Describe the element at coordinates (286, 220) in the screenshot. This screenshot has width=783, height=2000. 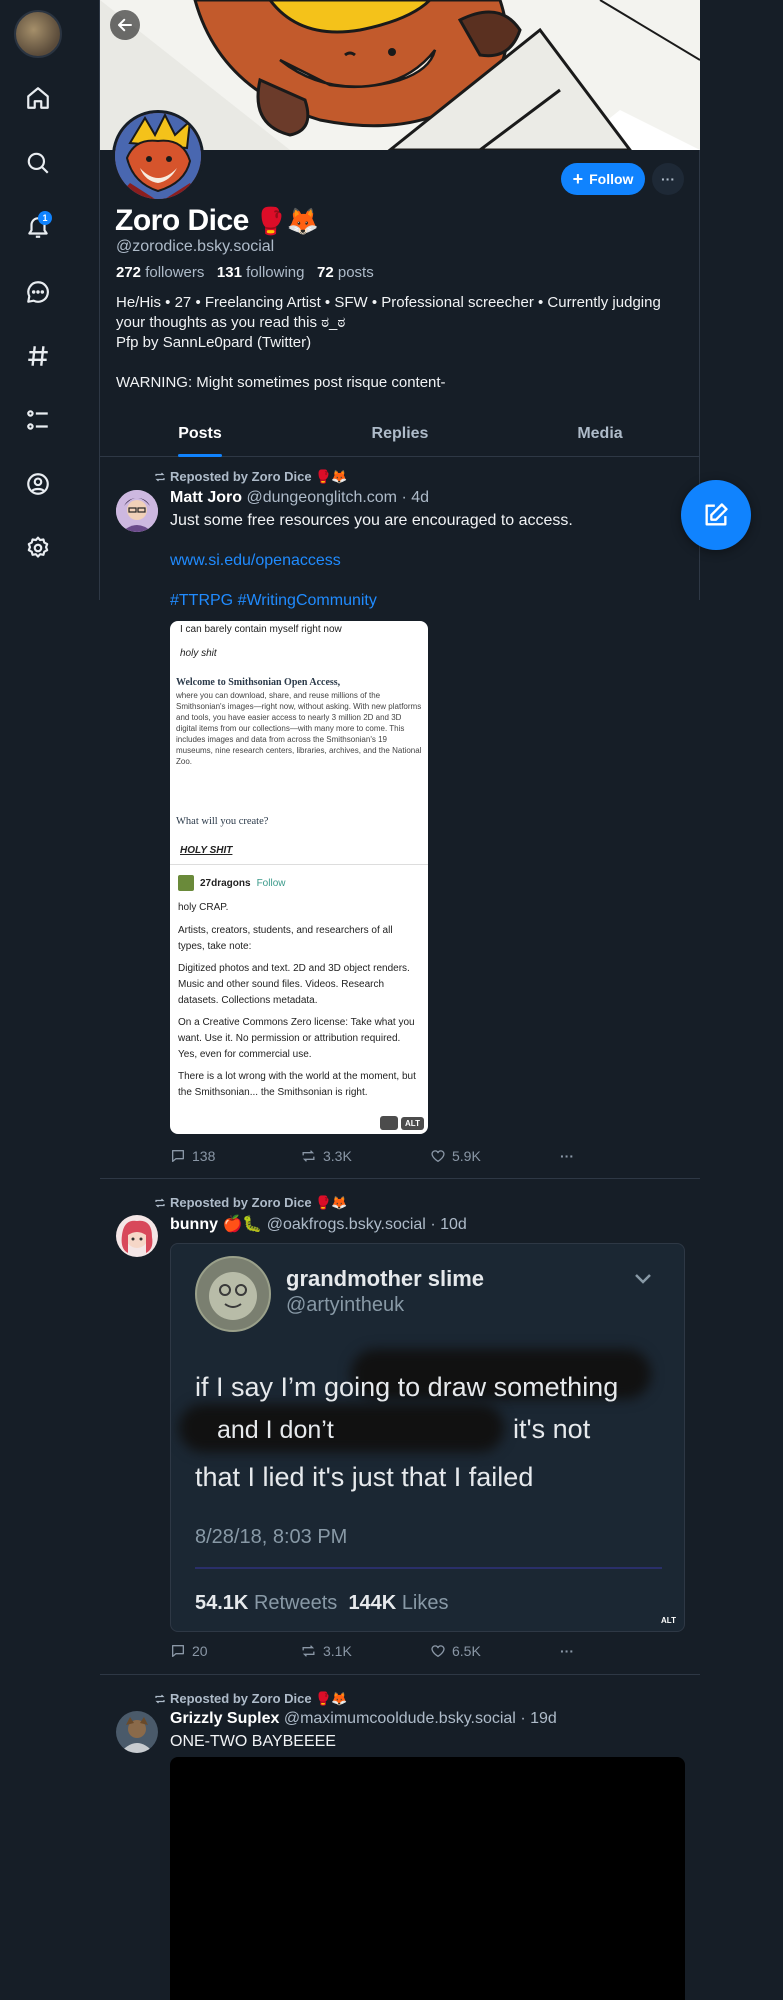
I see `display-name-emoji: 🥊🦊` at that location.